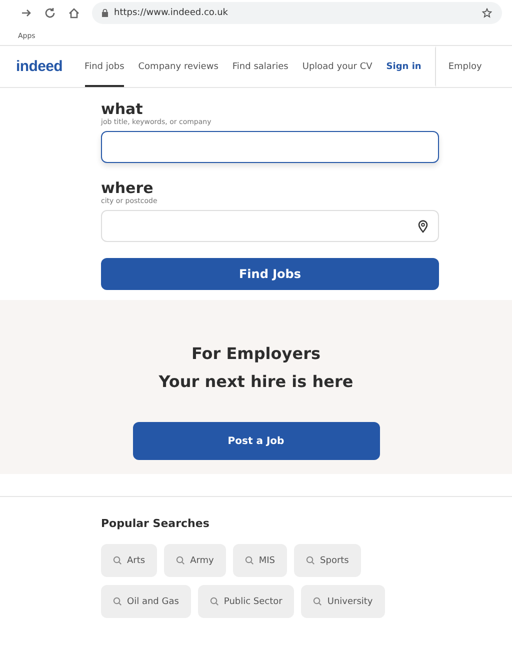  Describe the element at coordinates (411, 66) in the screenshot. I see `sign-in-link: Sign in` at that location.